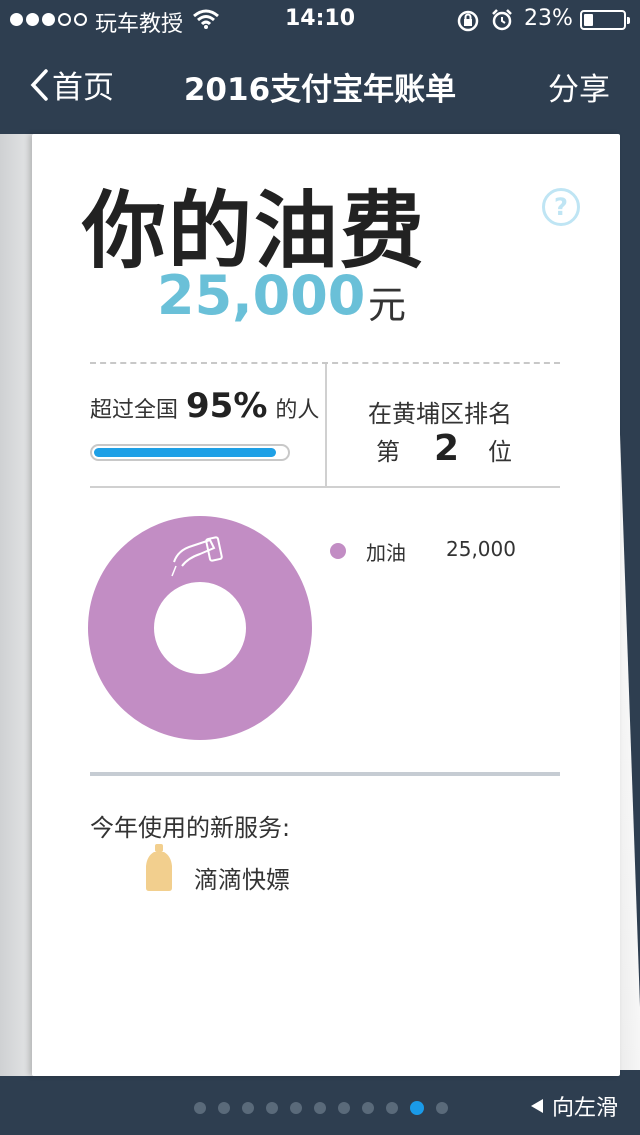 This screenshot has width=640, height=1135. I want to click on rank-value-line: 第 2 位, so click(444, 448).